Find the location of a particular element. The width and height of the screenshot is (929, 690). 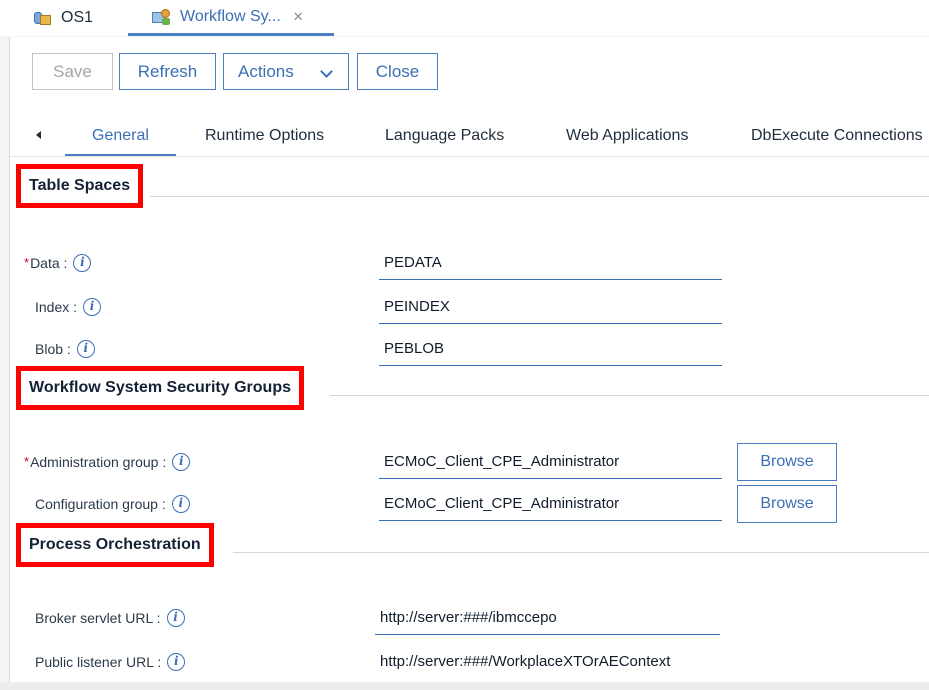

form-row-data: * Data : i PEDATA is located at coordinates (469, 263).